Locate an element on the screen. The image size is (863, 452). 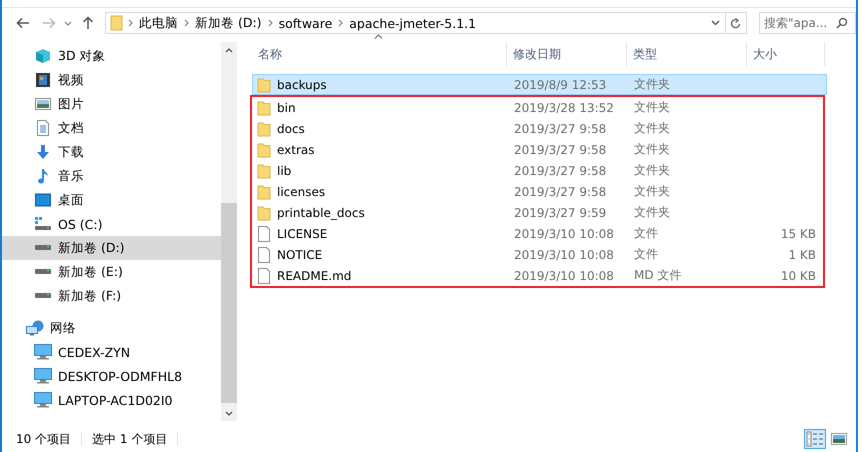
file-name: bin is located at coordinates (286, 107).